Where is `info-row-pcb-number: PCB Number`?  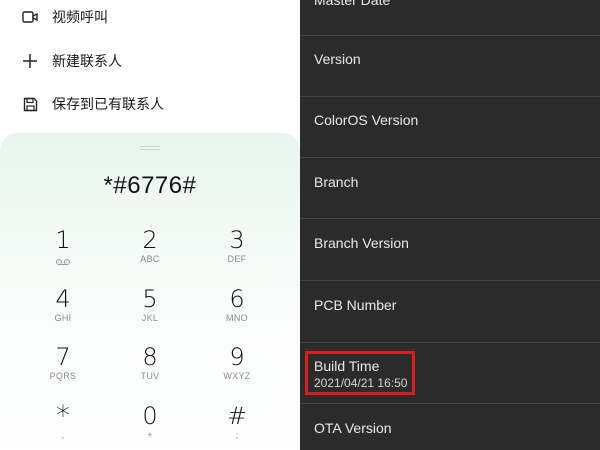
info-row-pcb-number: PCB Number is located at coordinates (450, 312).